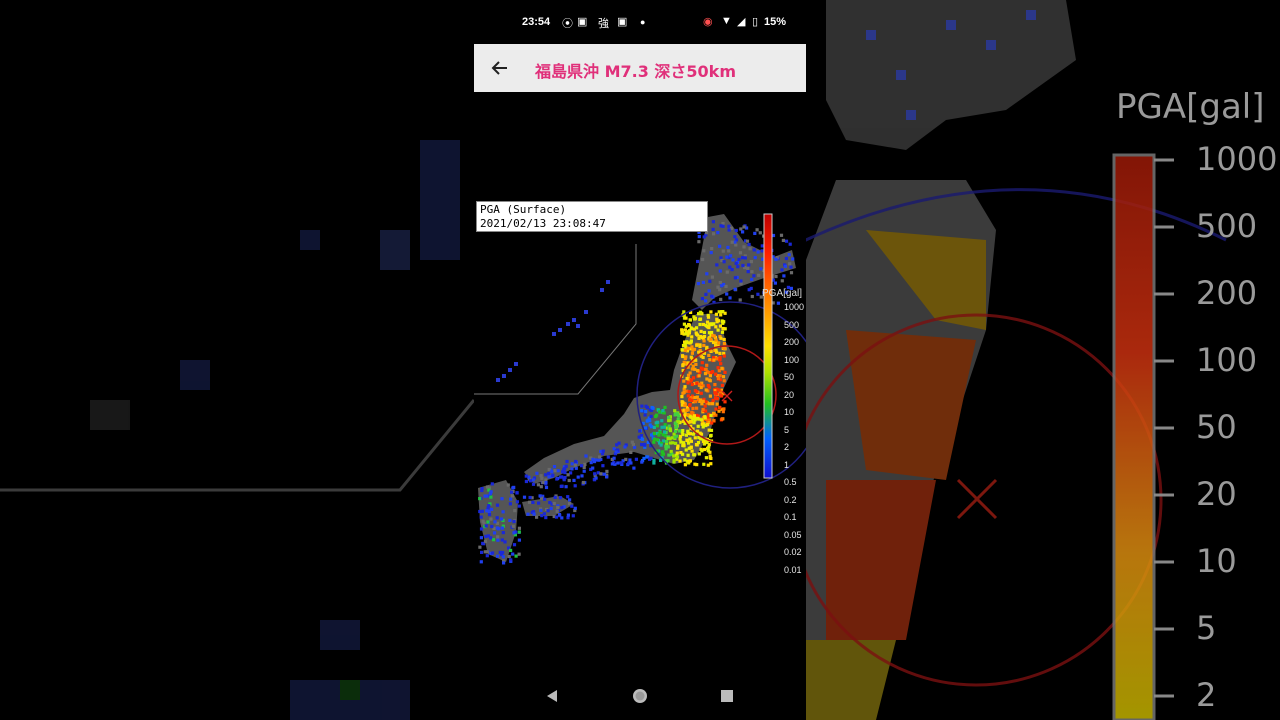 The width and height of the screenshot is (1280, 720). I want to click on legend-tick-label: 20, so click(789, 394).